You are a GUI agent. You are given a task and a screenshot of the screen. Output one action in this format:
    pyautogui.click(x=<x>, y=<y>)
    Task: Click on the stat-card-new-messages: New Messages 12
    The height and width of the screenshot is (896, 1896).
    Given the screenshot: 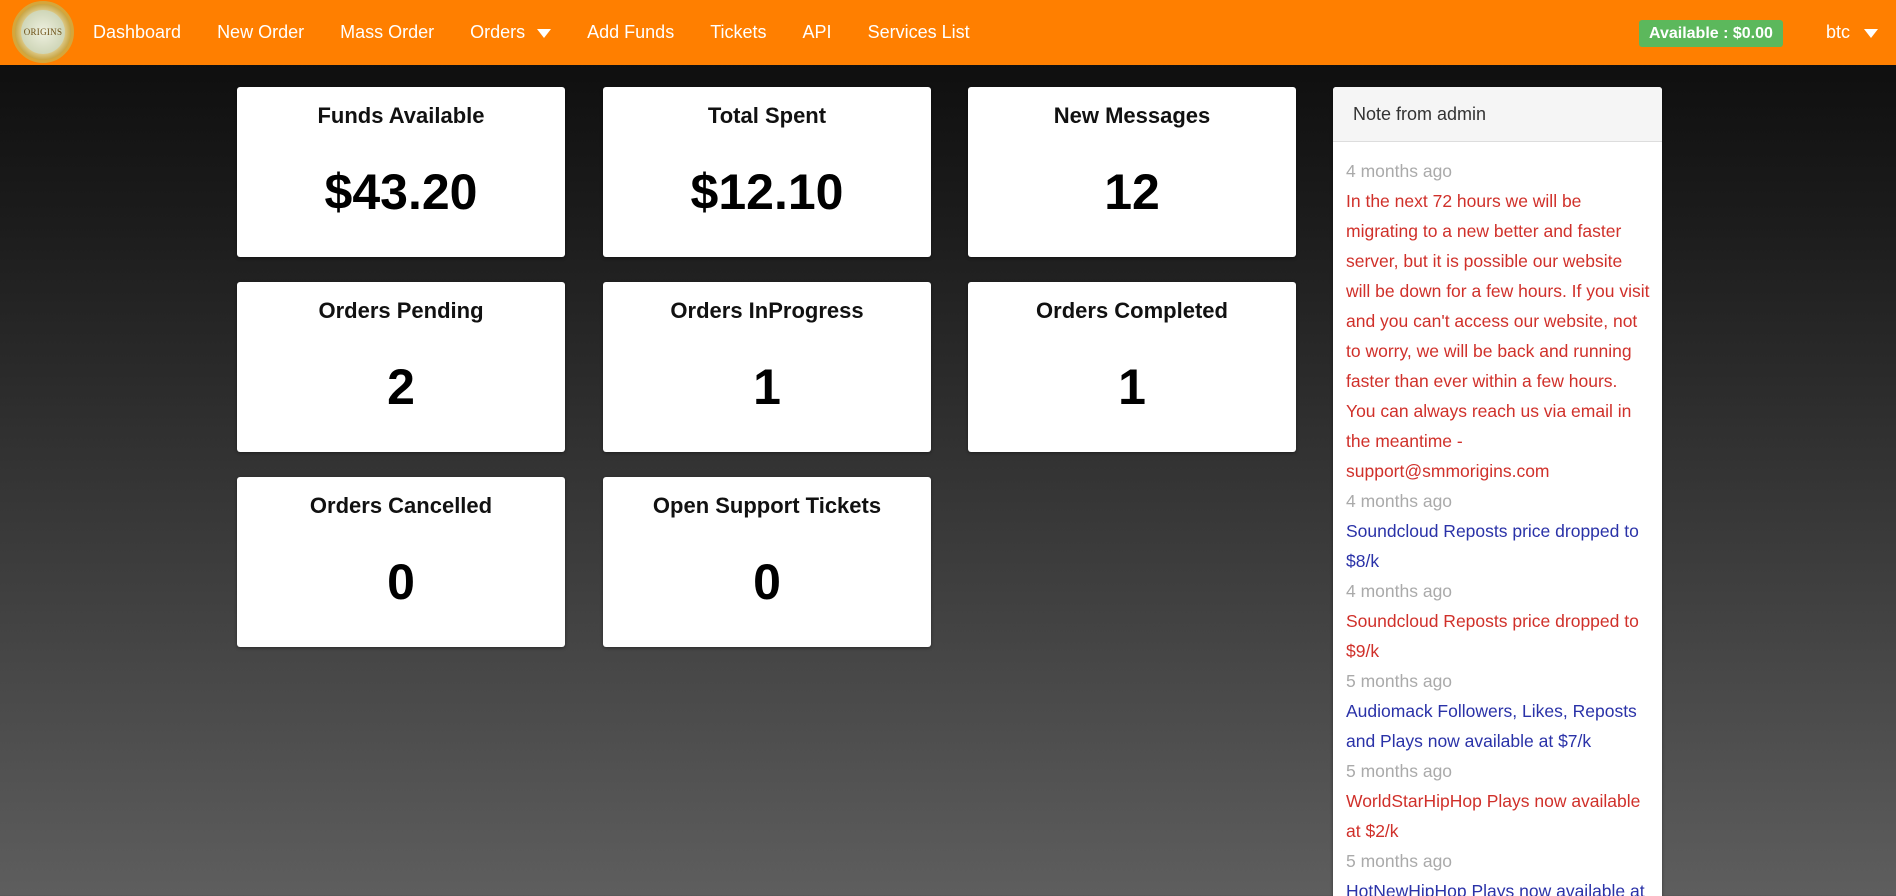 What is the action you would take?
    pyautogui.click(x=1132, y=172)
    